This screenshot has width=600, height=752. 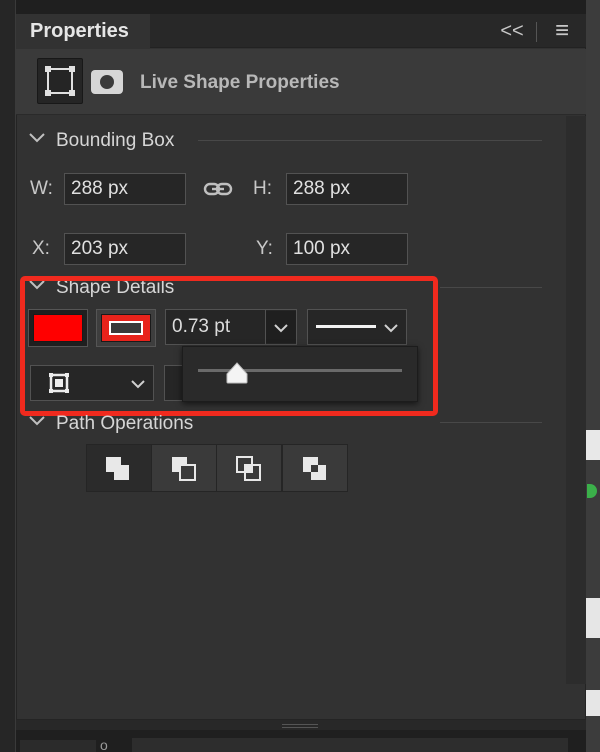 I want to click on resize-grip-icon, so click(x=300, y=726).